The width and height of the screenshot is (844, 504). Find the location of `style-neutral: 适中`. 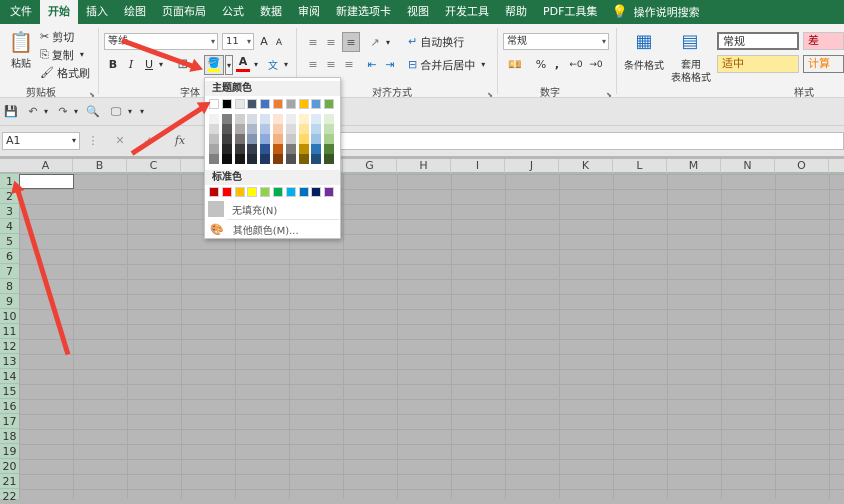

style-neutral: 适中 is located at coordinates (758, 64).